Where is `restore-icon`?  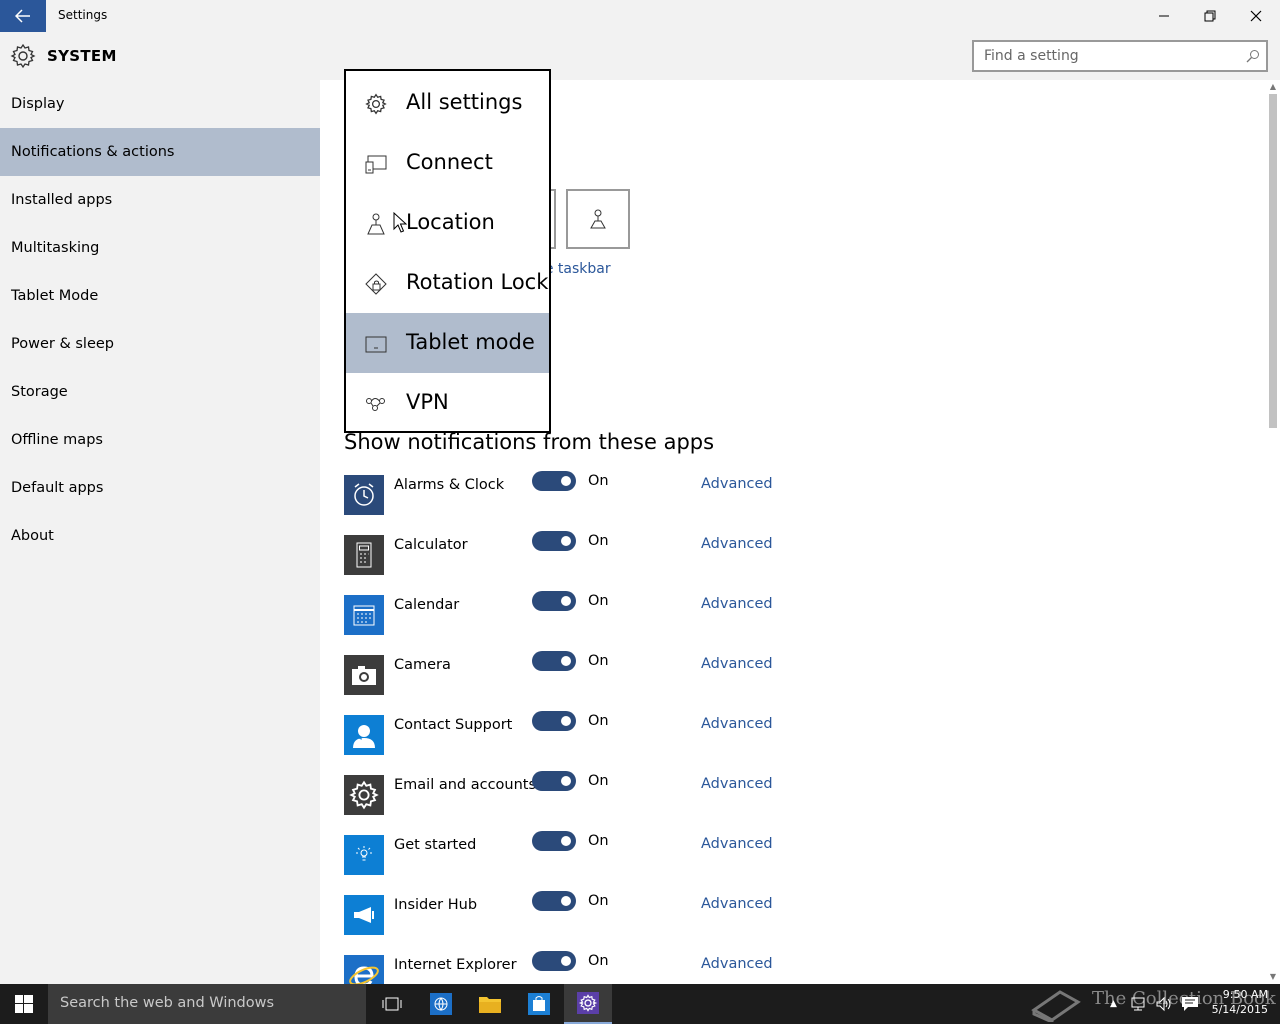 restore-icon is located at coordinates (1210, 16).